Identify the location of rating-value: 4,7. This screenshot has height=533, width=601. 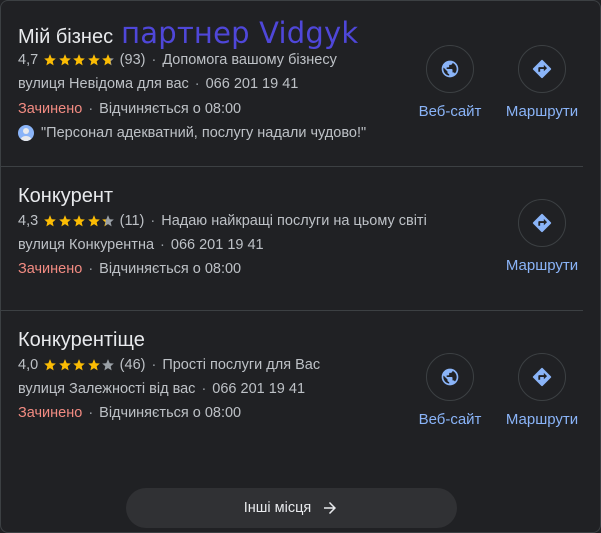
(28, 60).